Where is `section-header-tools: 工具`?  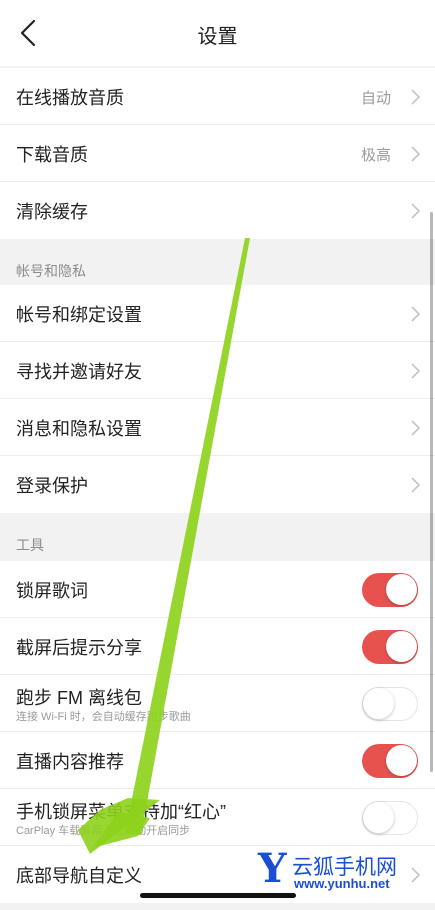 section-header-tools: 工具 is located at coordinates (217, 536).